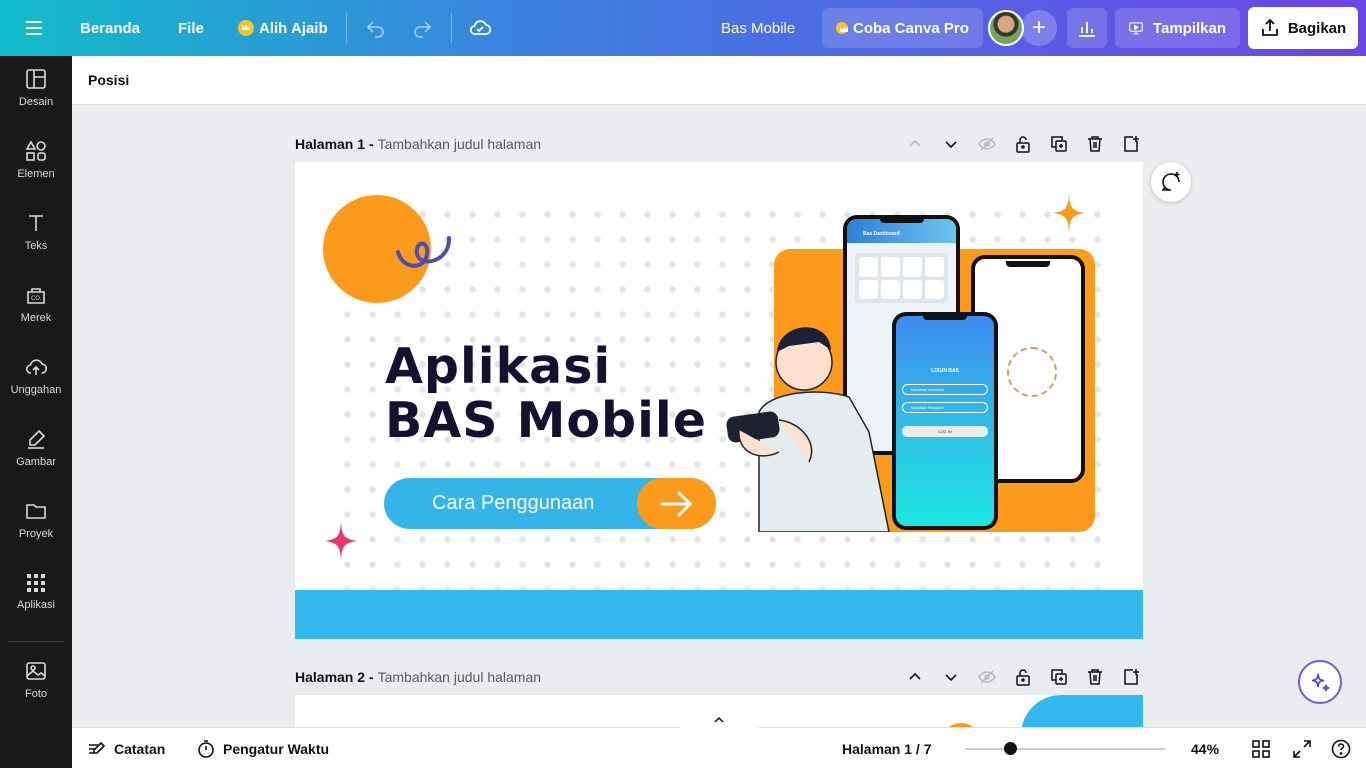  I want to click on sidebar-item-photos: Foto, so click(36, 680).